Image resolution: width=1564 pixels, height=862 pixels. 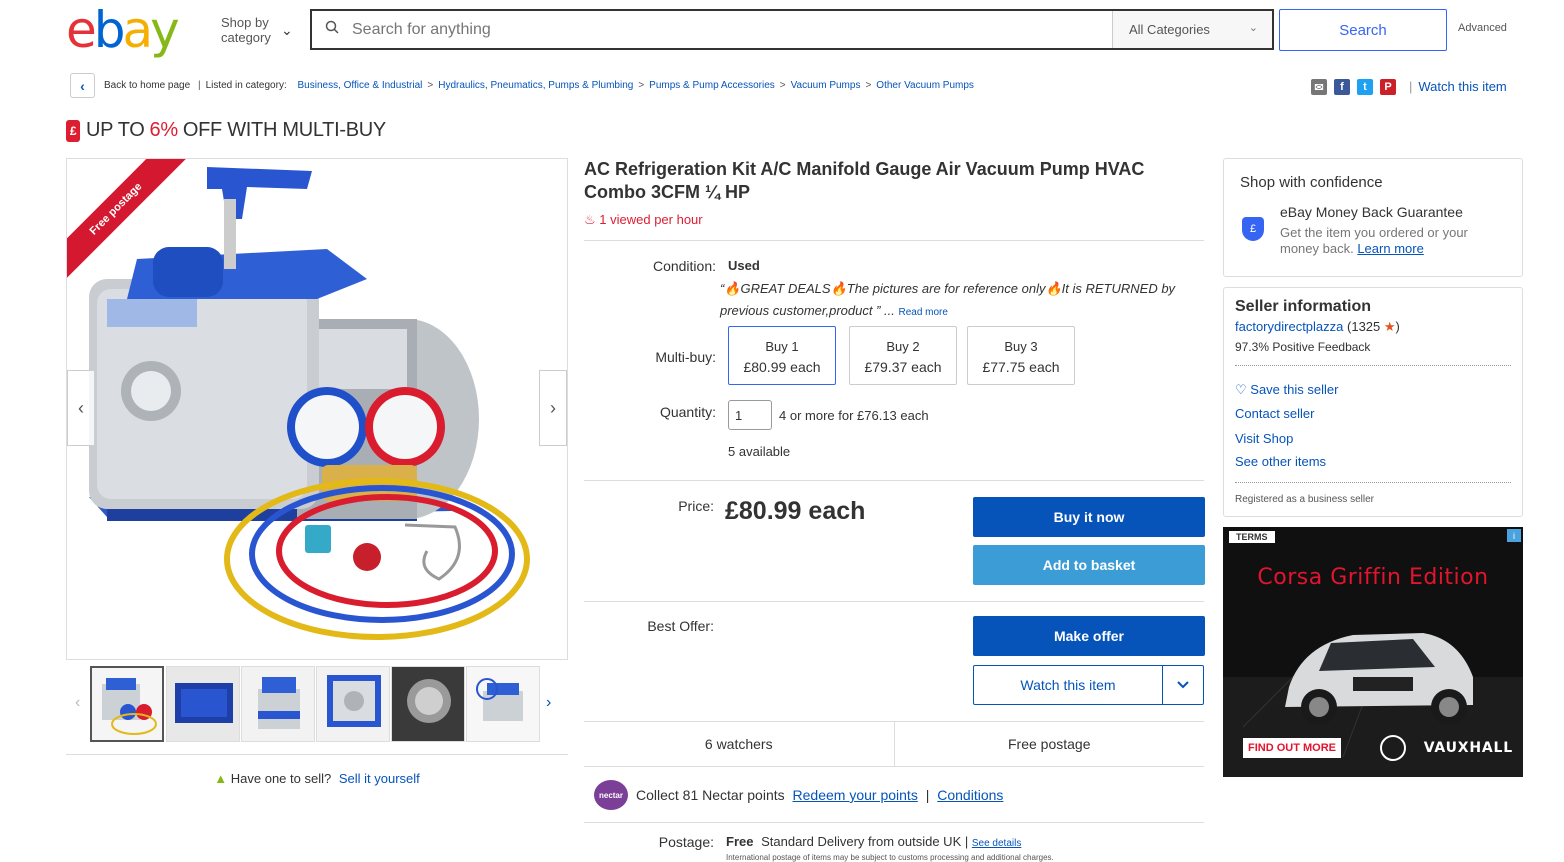 I want to click on shop-by-category: Shop by category ⌄, so click(x=261, y=30).